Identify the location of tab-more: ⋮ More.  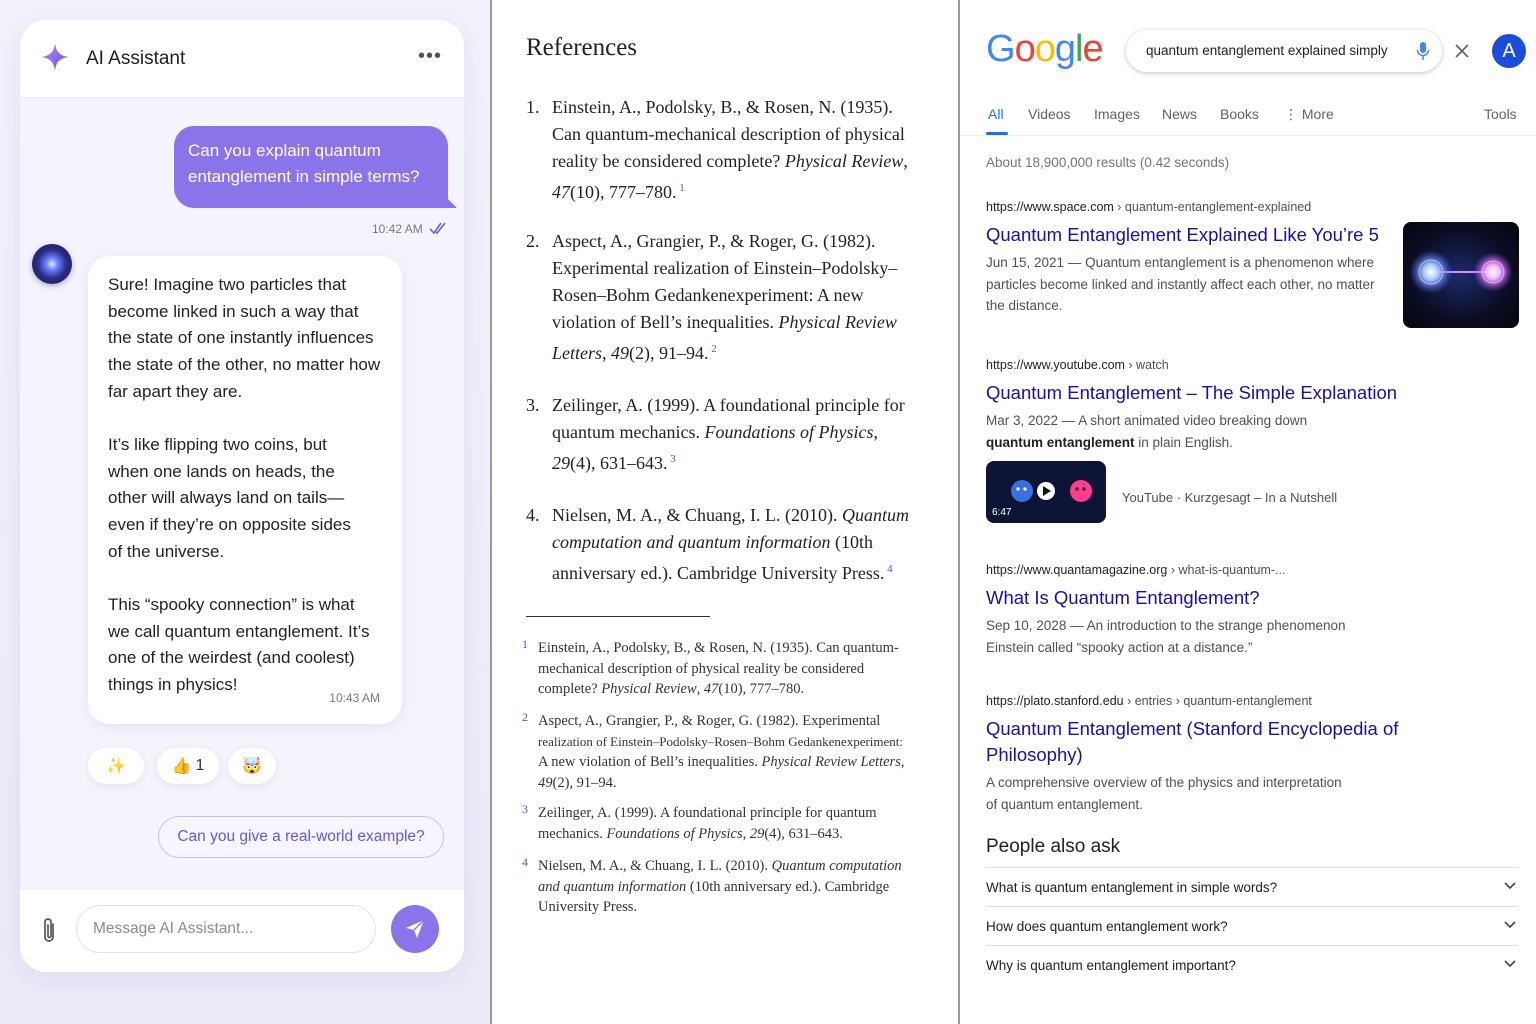
(1309, 114).